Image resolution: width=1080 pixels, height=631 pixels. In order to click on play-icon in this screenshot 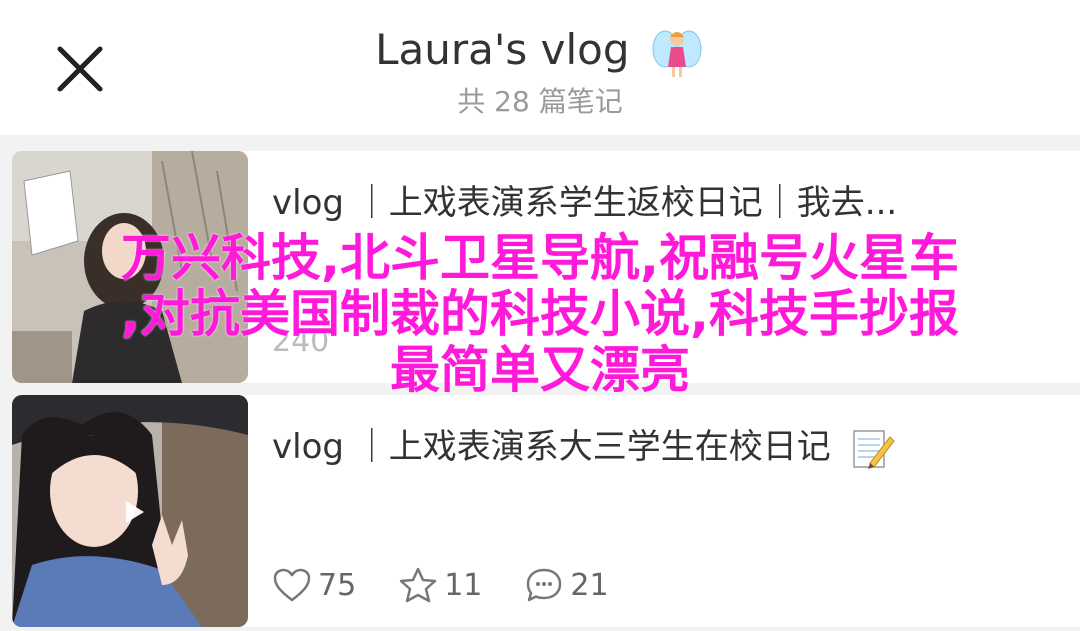, I will do `click(135, 512)`.